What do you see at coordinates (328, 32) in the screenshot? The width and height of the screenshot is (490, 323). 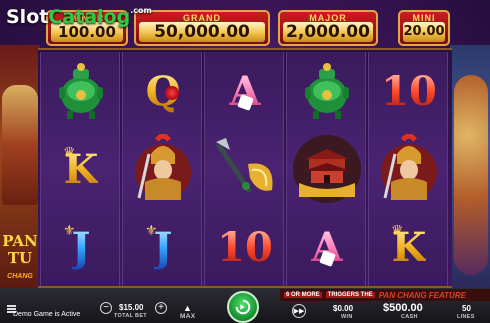 I see `jackpot-major-value: 2,000.00` at bounding box center [328, 32].